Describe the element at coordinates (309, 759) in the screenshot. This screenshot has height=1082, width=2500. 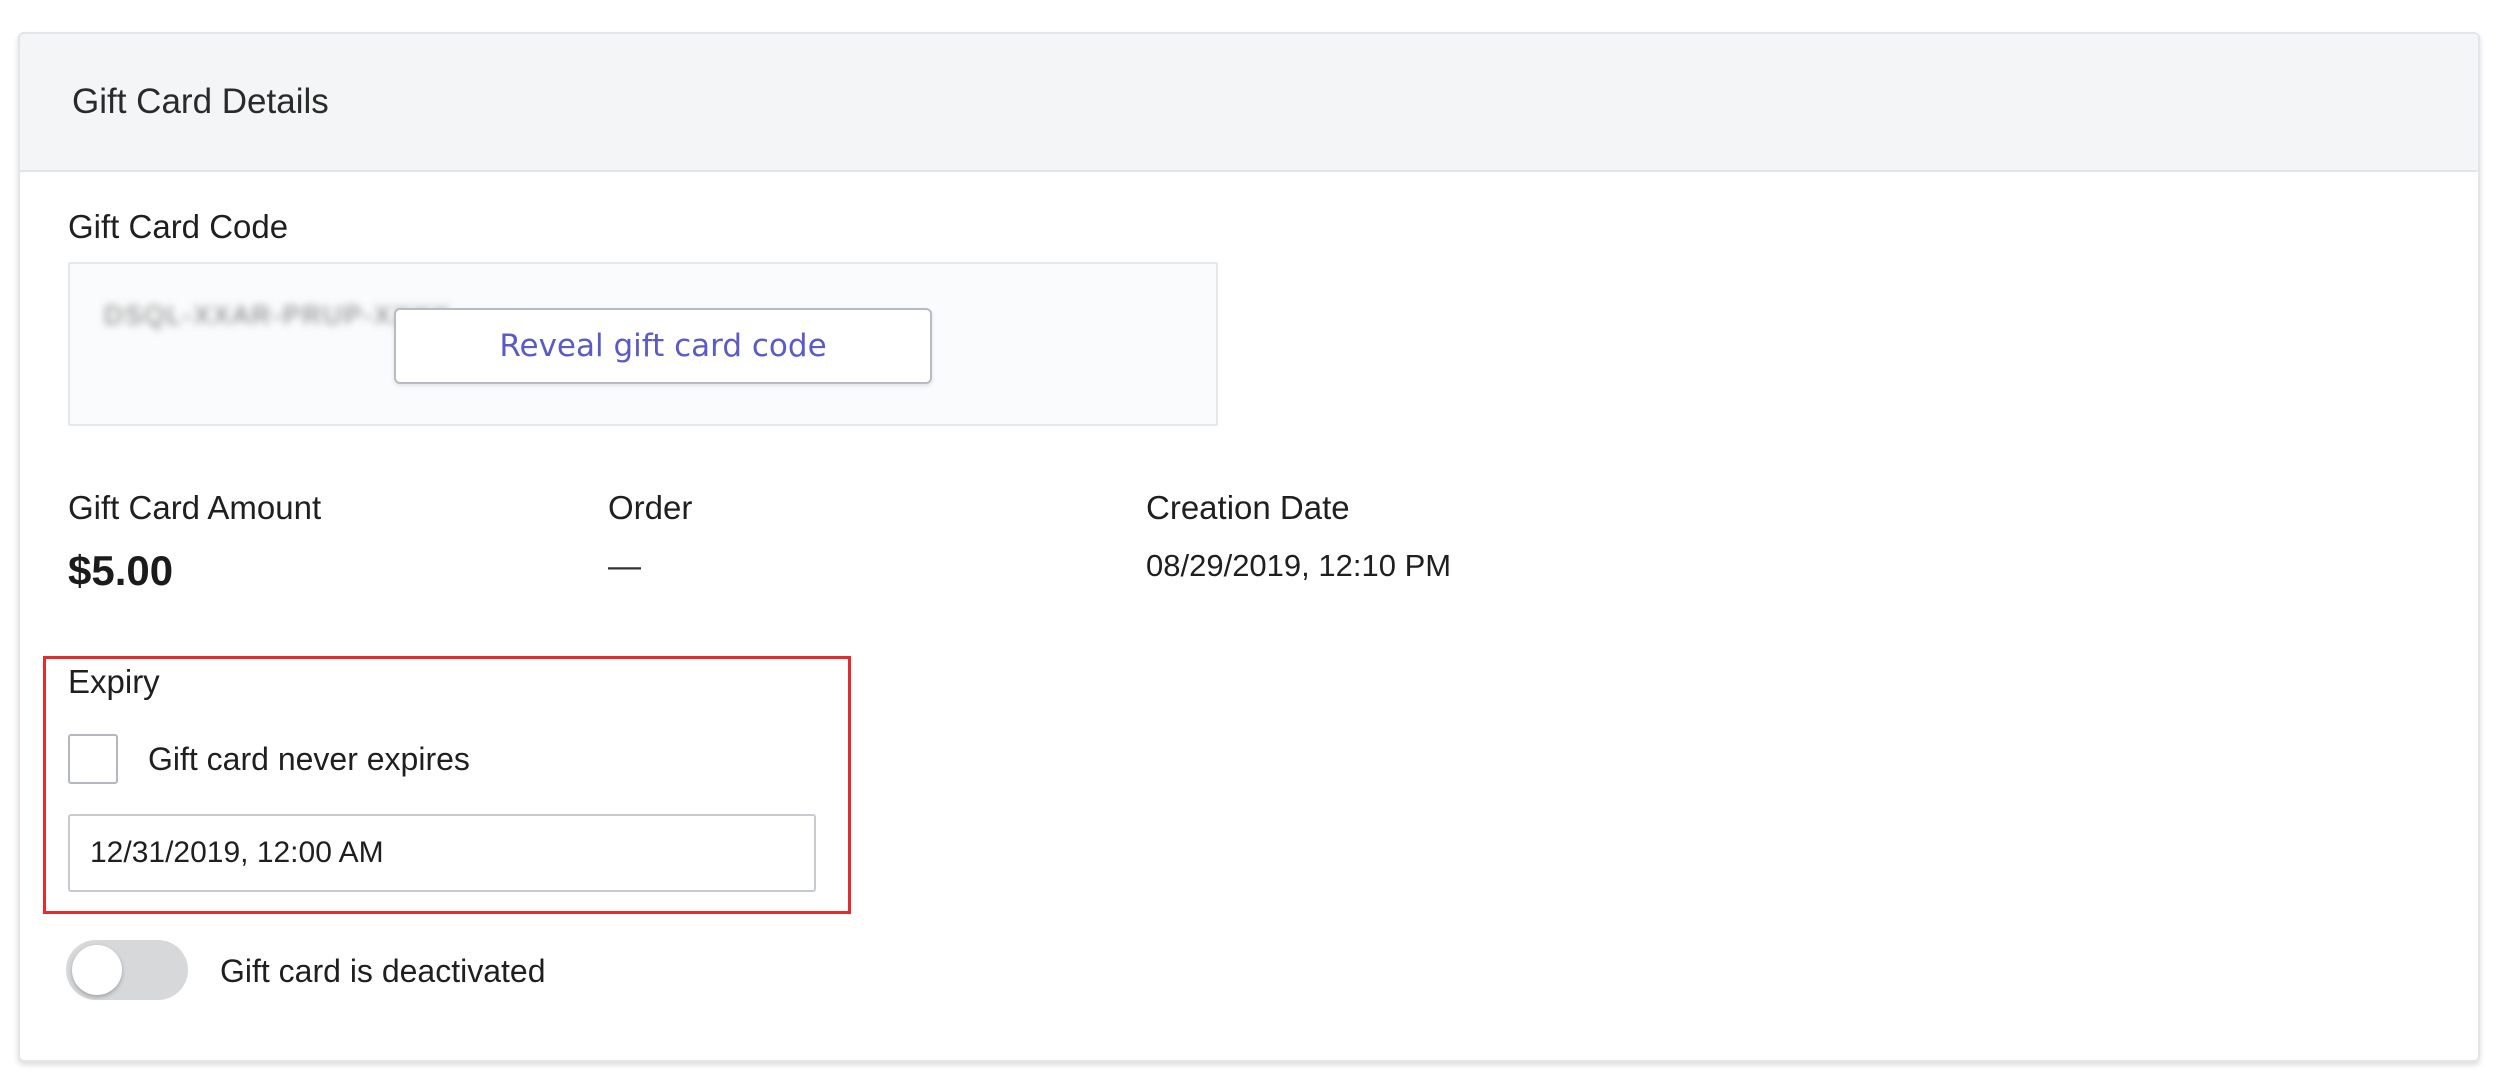
I see `never-expires-label: Gift card never expires` at that location.